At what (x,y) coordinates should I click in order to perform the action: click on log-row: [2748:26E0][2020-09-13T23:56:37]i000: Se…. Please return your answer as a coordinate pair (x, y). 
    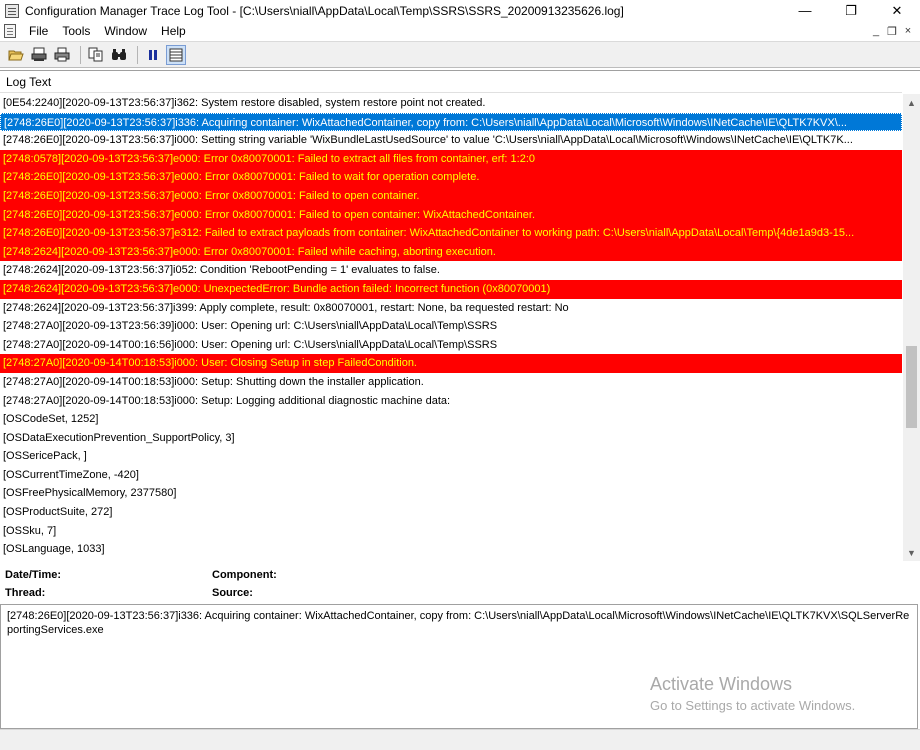
    Looking at the image, I should click on (451, 140).